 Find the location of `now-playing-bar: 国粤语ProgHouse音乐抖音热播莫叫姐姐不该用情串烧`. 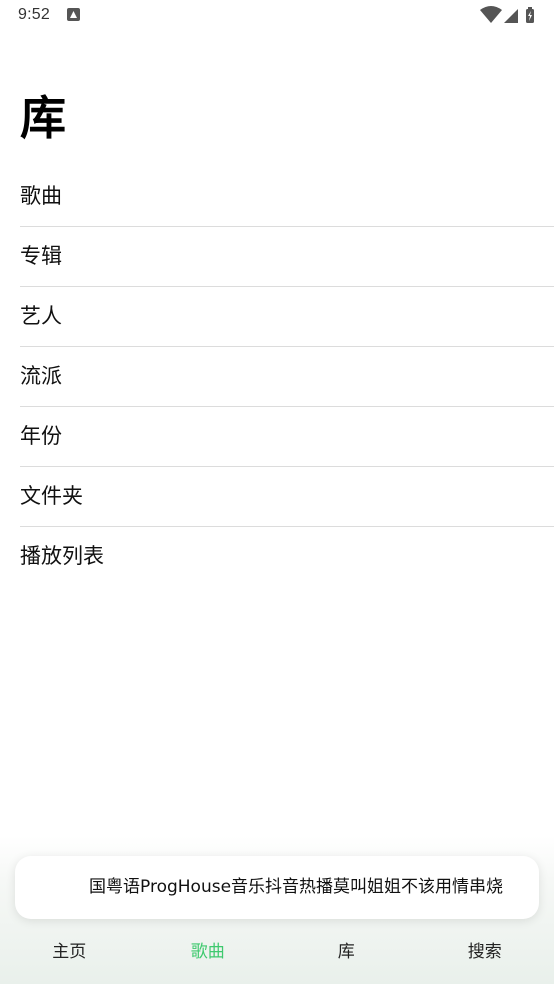

now-playing-bar: 国粤语ProgHouse音乐抖音热播莫叫姐姐不该用情串烧 is located at coordinates (277, 887).